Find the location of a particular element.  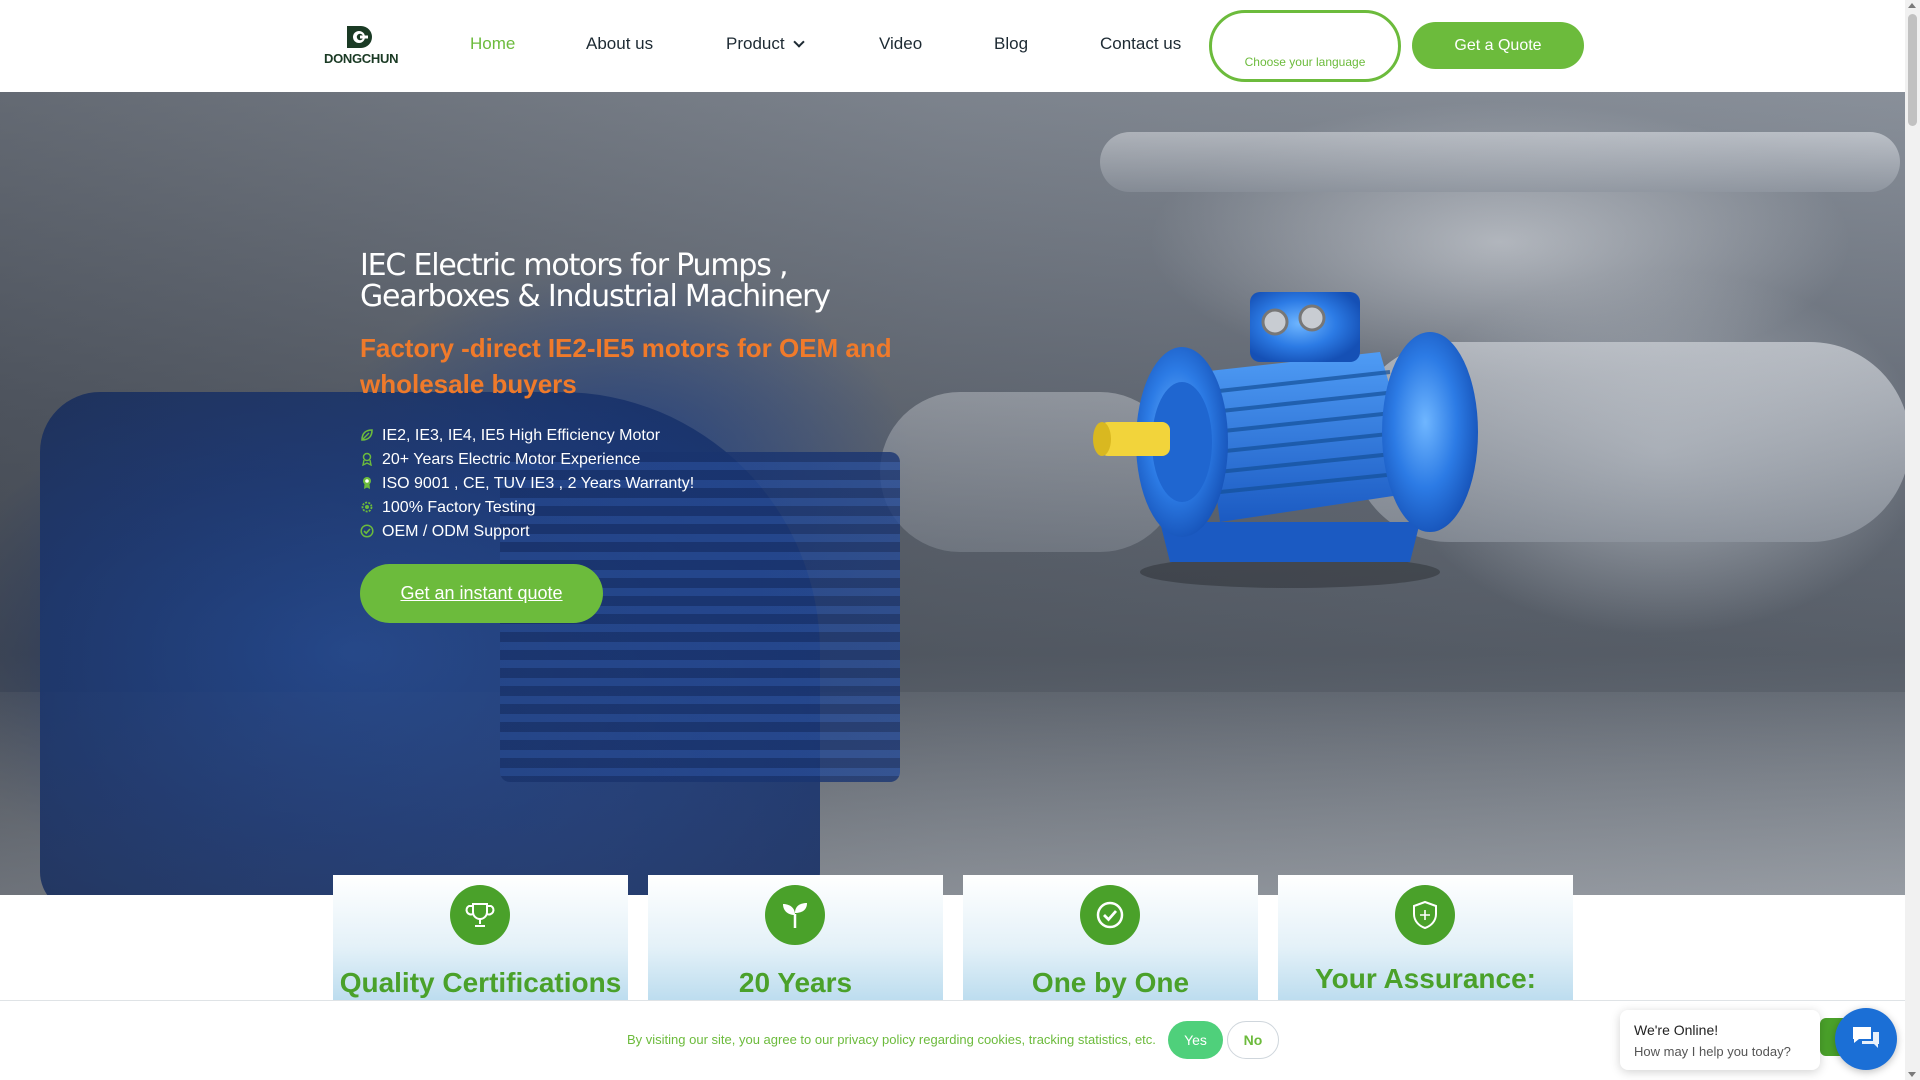

chat-subtitle: How may I help you today? is located at coordinates (1712, 1051).